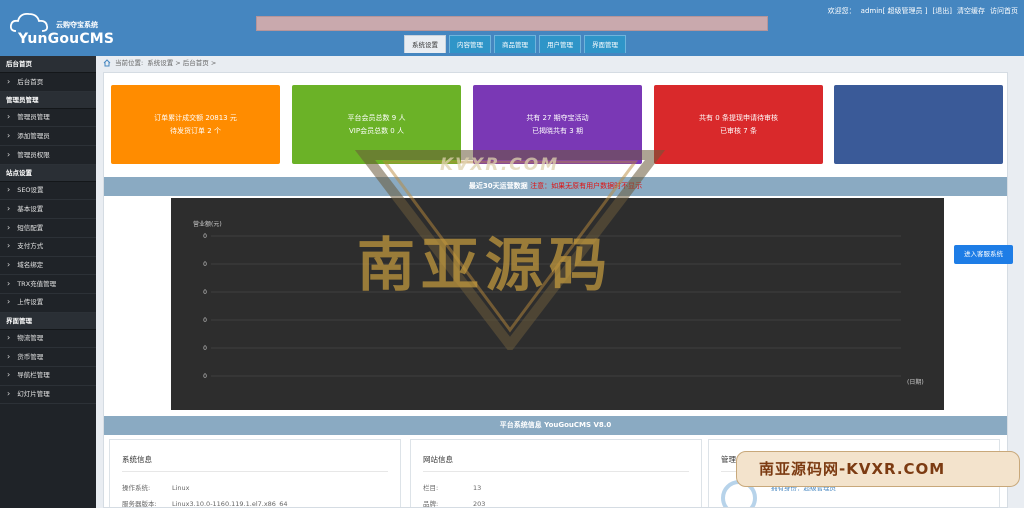 This screenshot has width=1024, height=508. I want to click on info-row: 品牌: 203, so click(556, 502).